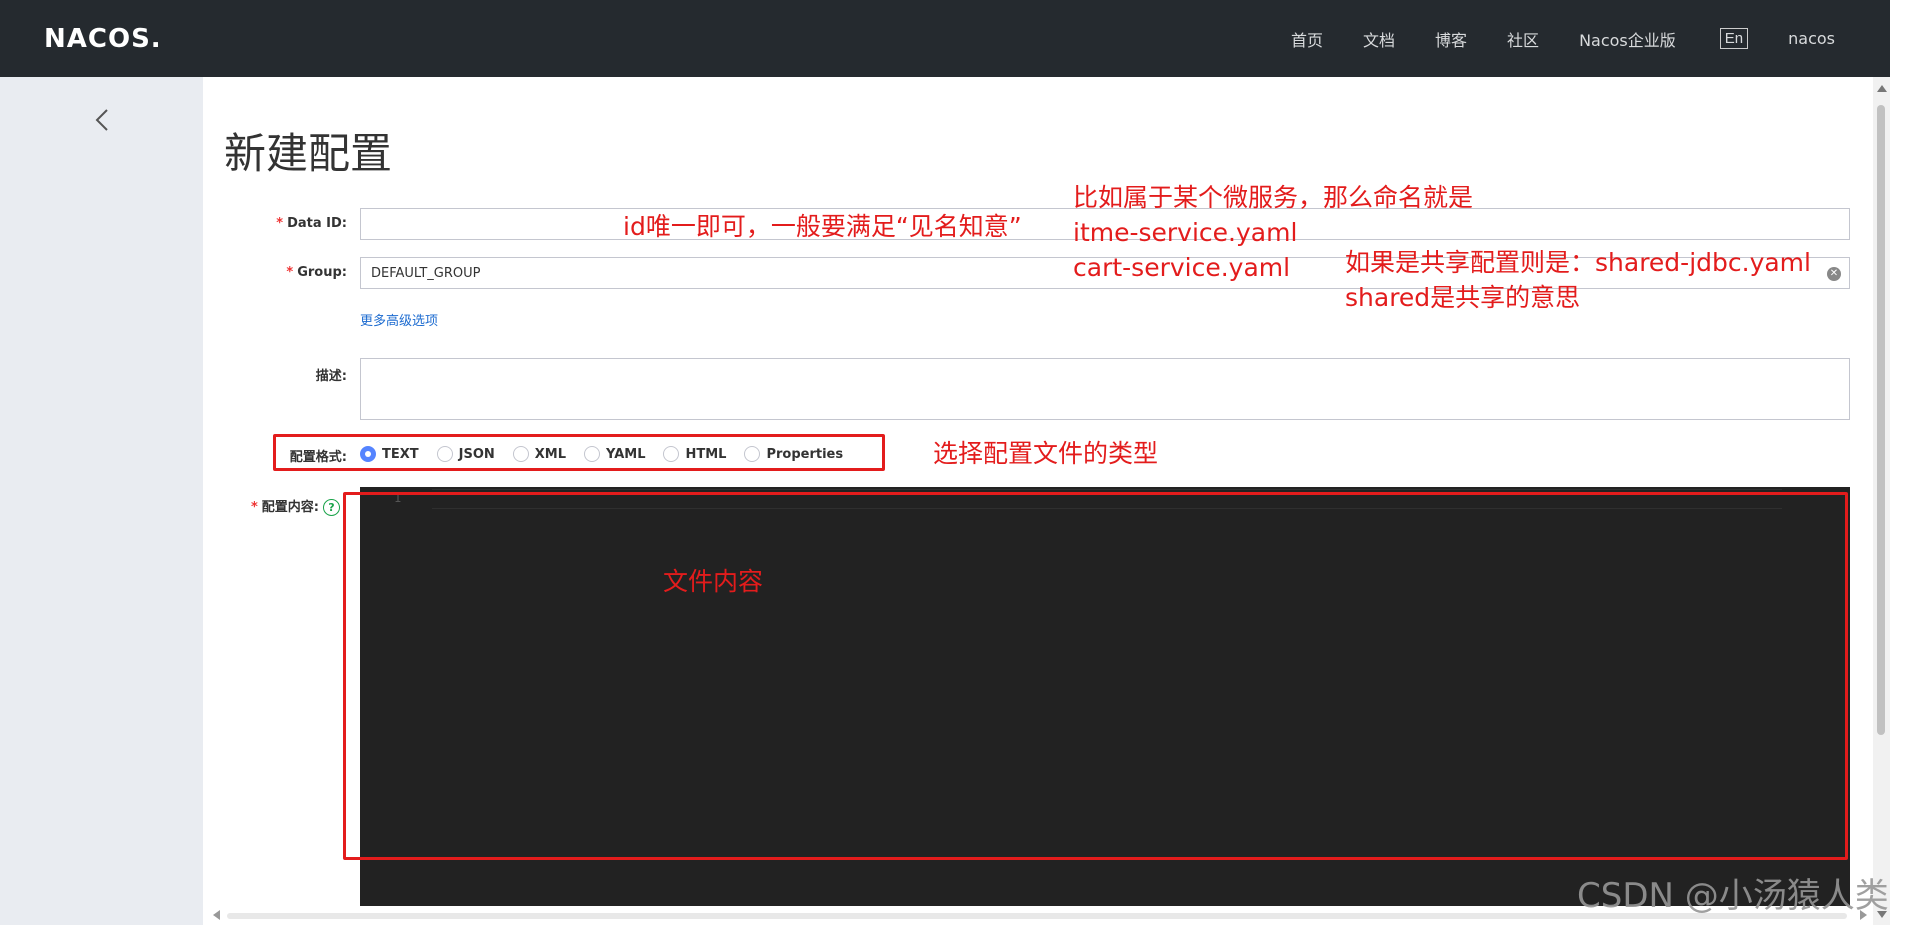 This screenshot has height=925, width=1910. I want to click on data-id-label: * Data ID:, so click(288, 223).